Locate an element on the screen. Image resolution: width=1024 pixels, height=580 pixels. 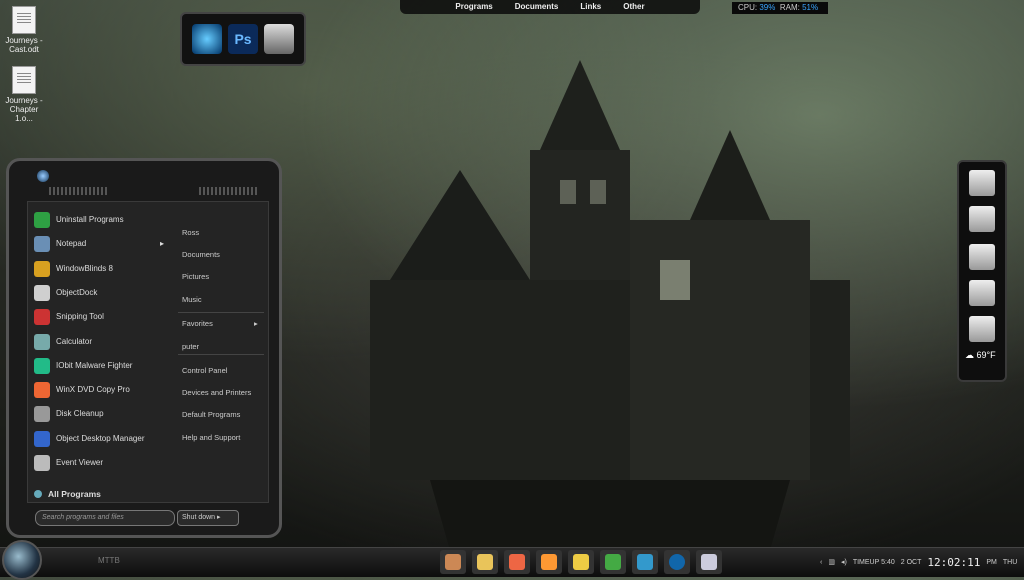
timer-widget: TIMEUP 5:40 is located at coordinates (874, 562).